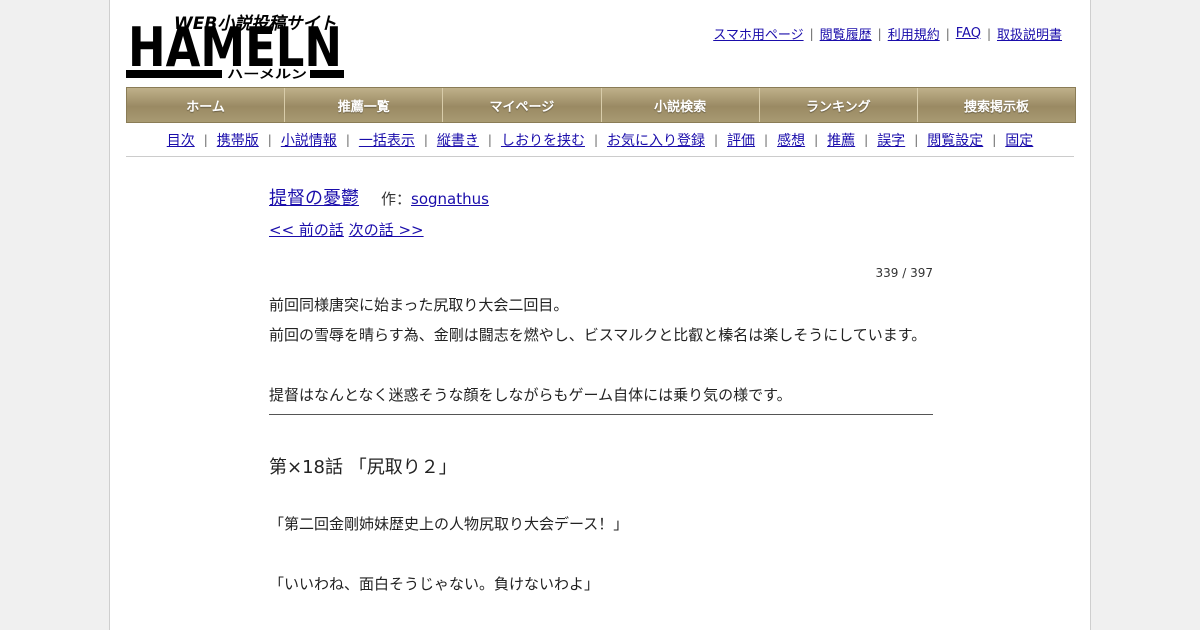 This screenshot has width=1200, height=630. I want to click on subnav-bookmark: しおりを挟む, so click(543, 140).